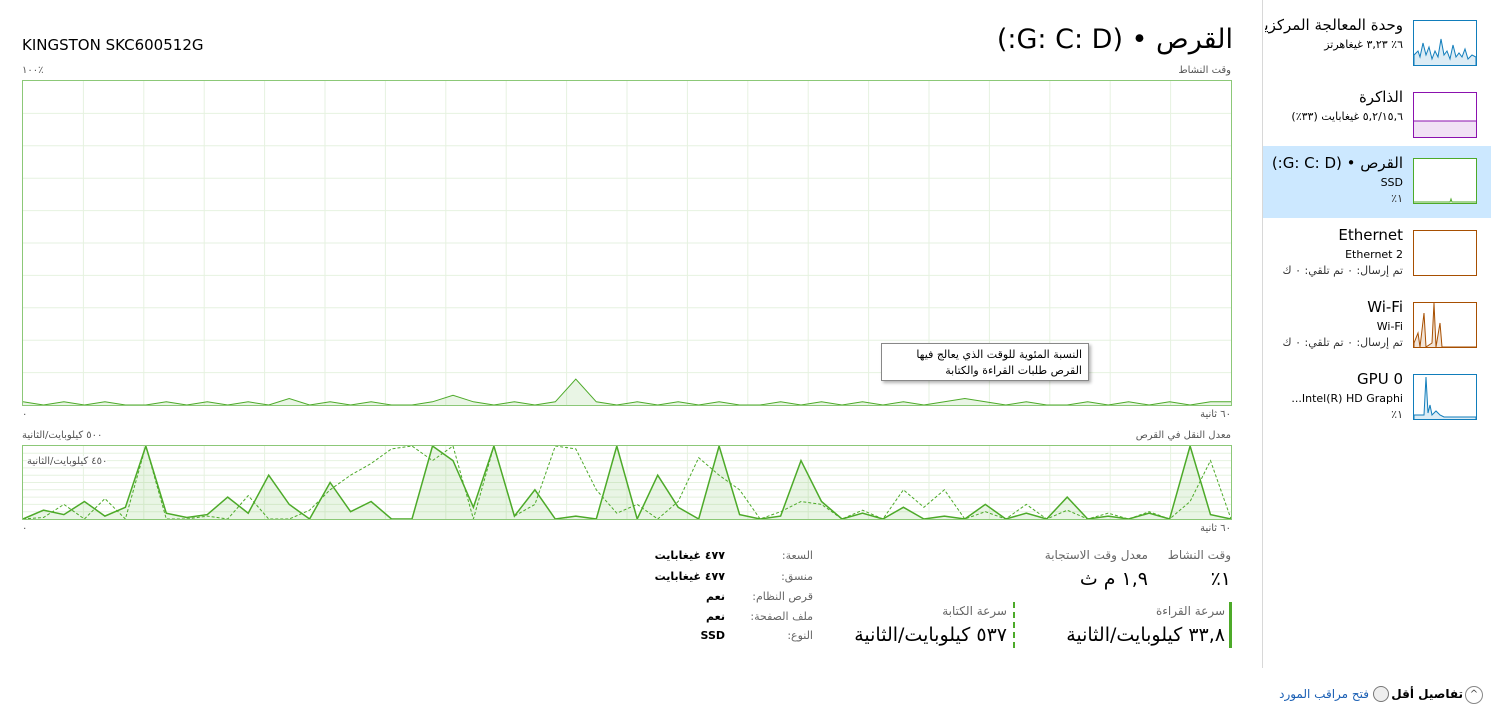 Image resolution: width=1493 pixels, height=720 pixels. Describe the element at coordinates (113, 45) in the screenshot. I see `disk-model: KINGSTON SKC600512G` at that location.